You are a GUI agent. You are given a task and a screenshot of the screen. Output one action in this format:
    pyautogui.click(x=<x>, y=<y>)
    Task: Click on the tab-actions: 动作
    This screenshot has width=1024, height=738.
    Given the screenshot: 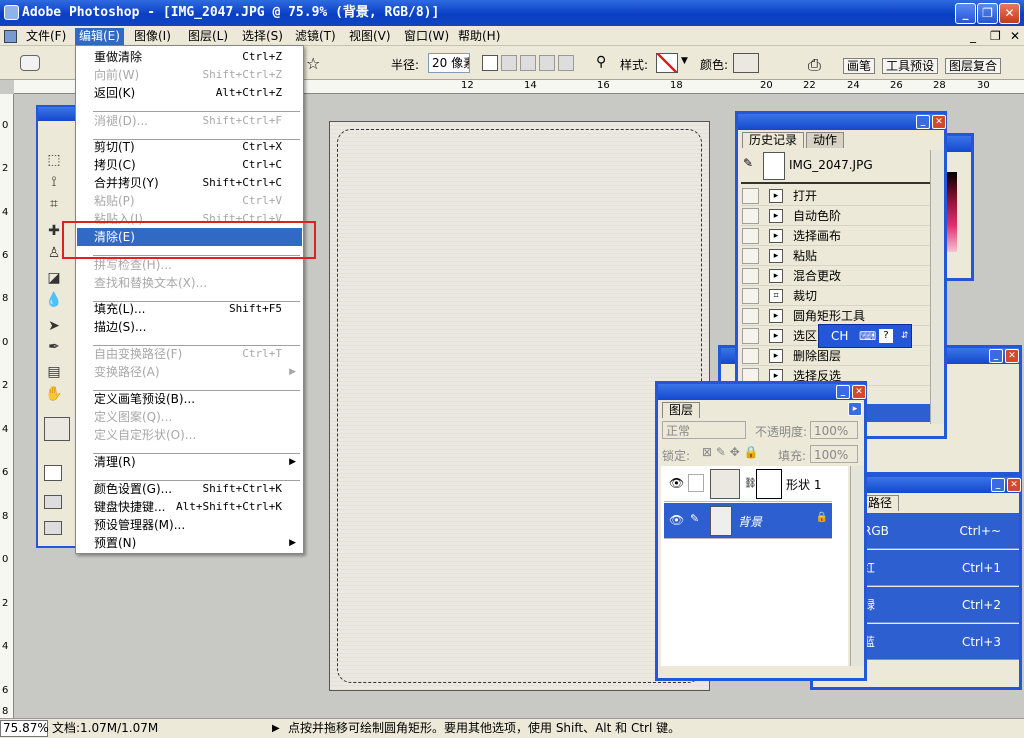 What is the action you would take?
    pyautogui.click(x=825, y=140)
    